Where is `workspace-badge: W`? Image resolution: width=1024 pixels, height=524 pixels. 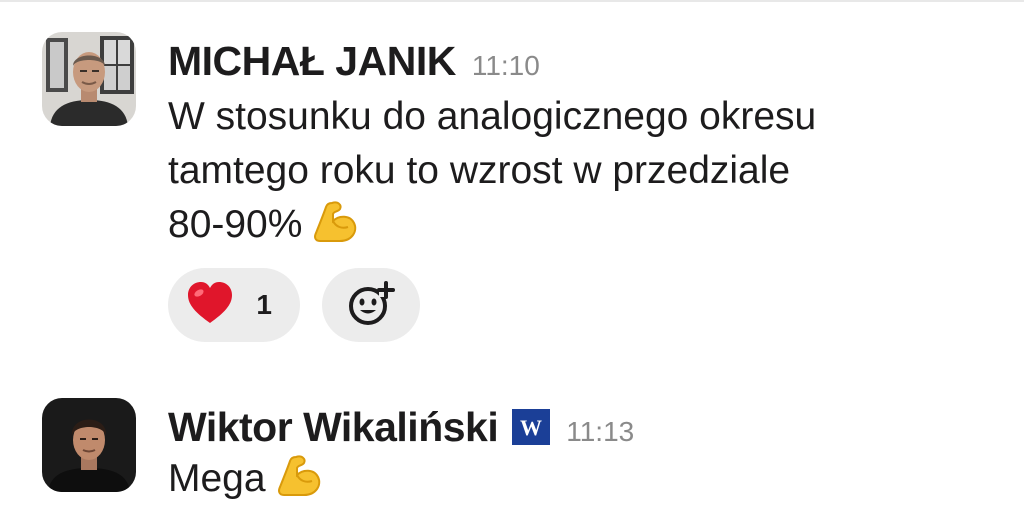
workspace-badge: W is located at coordinates (531, 427).